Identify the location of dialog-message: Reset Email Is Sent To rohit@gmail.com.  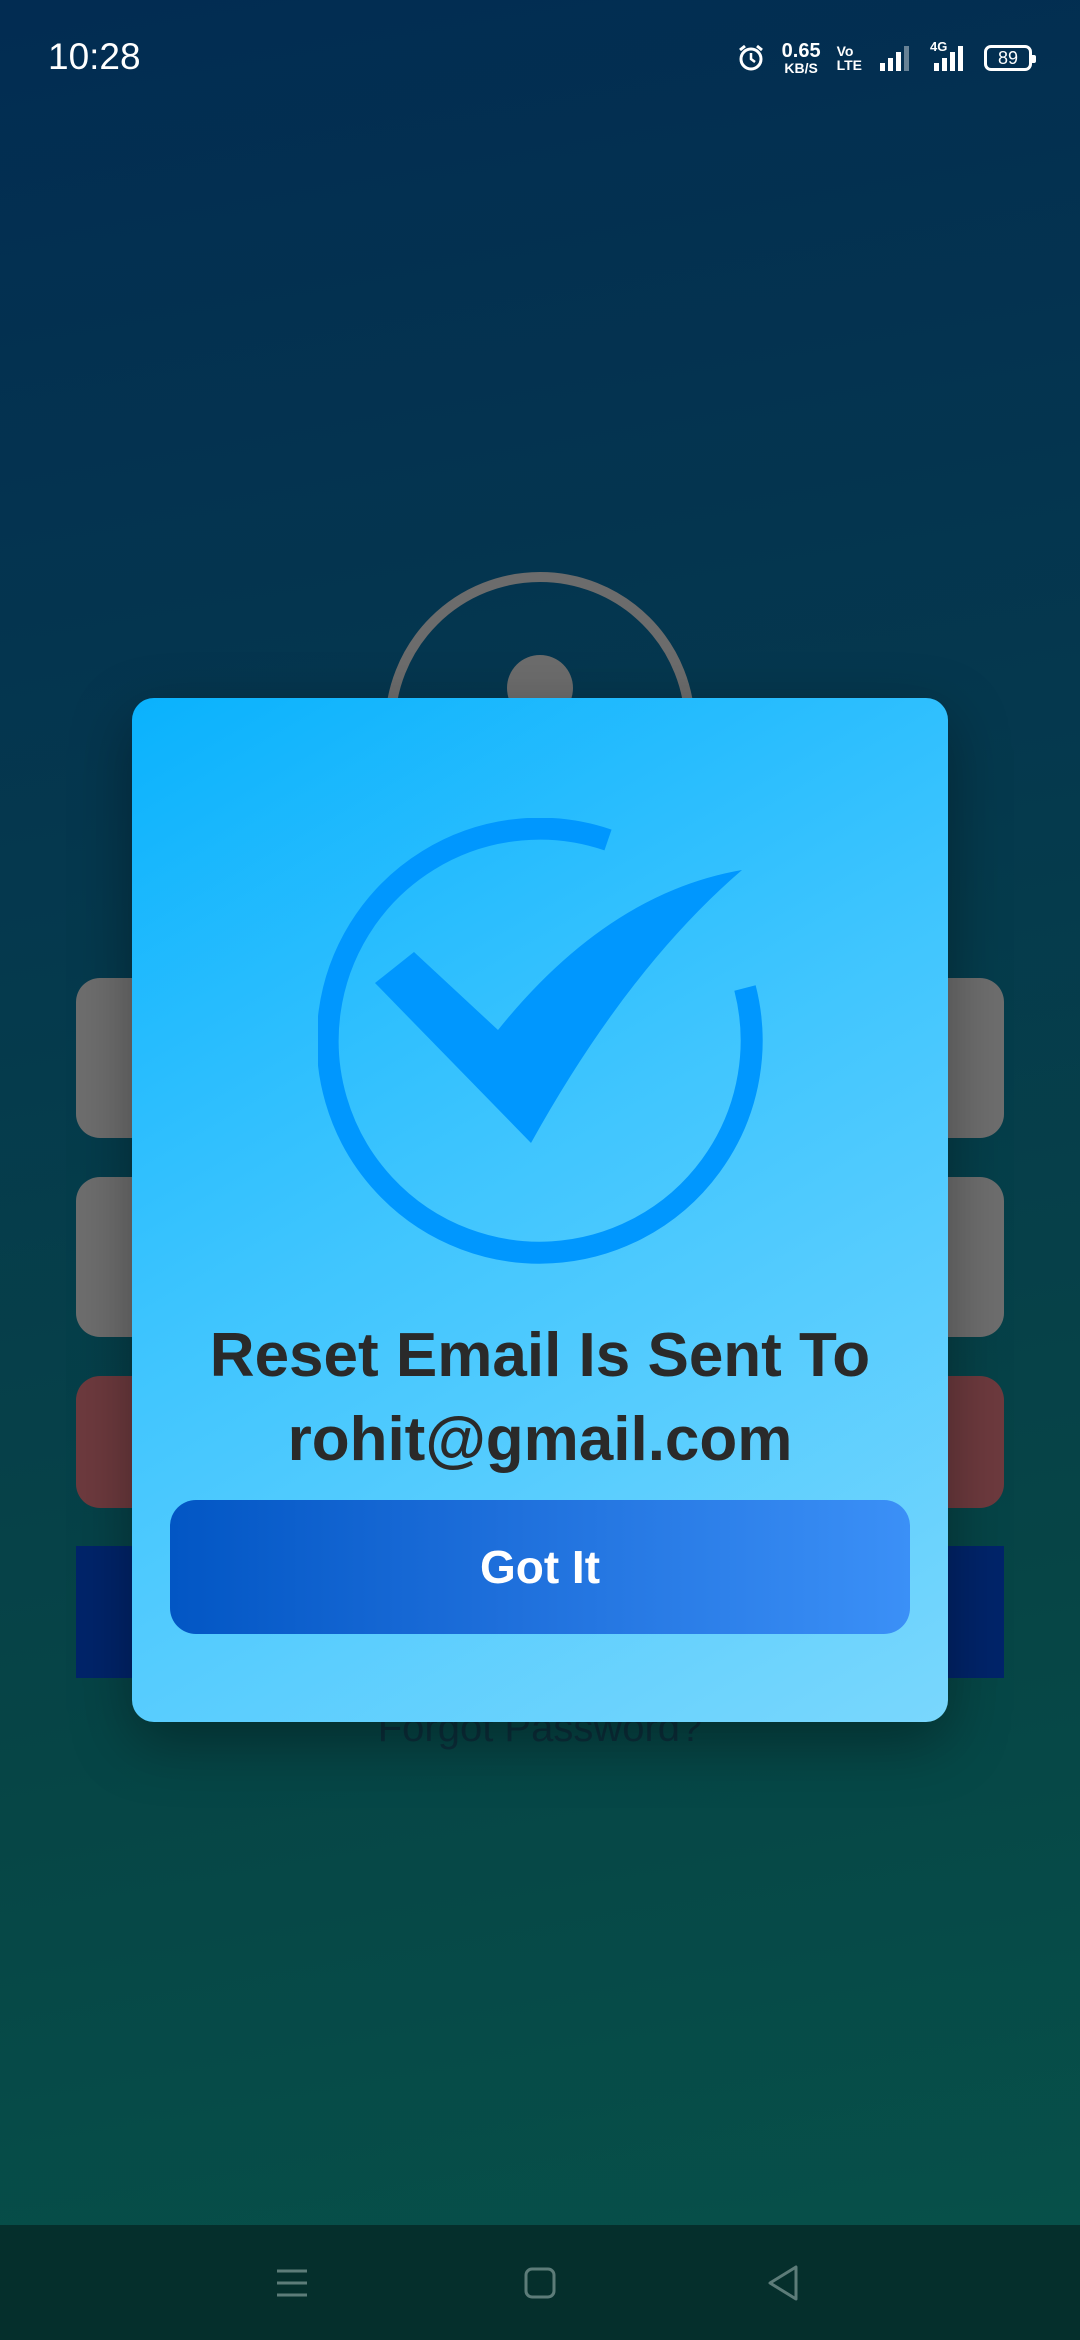
(540, 1398).